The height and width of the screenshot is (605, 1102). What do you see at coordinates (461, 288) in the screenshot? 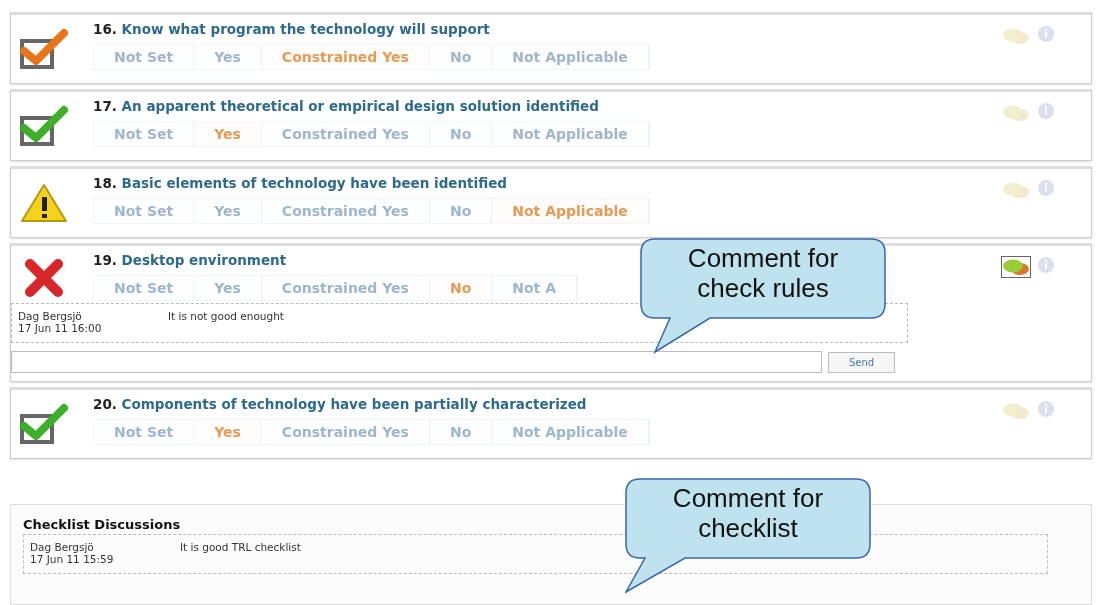
I see `option-button: No` at bounding box center [461, 288].